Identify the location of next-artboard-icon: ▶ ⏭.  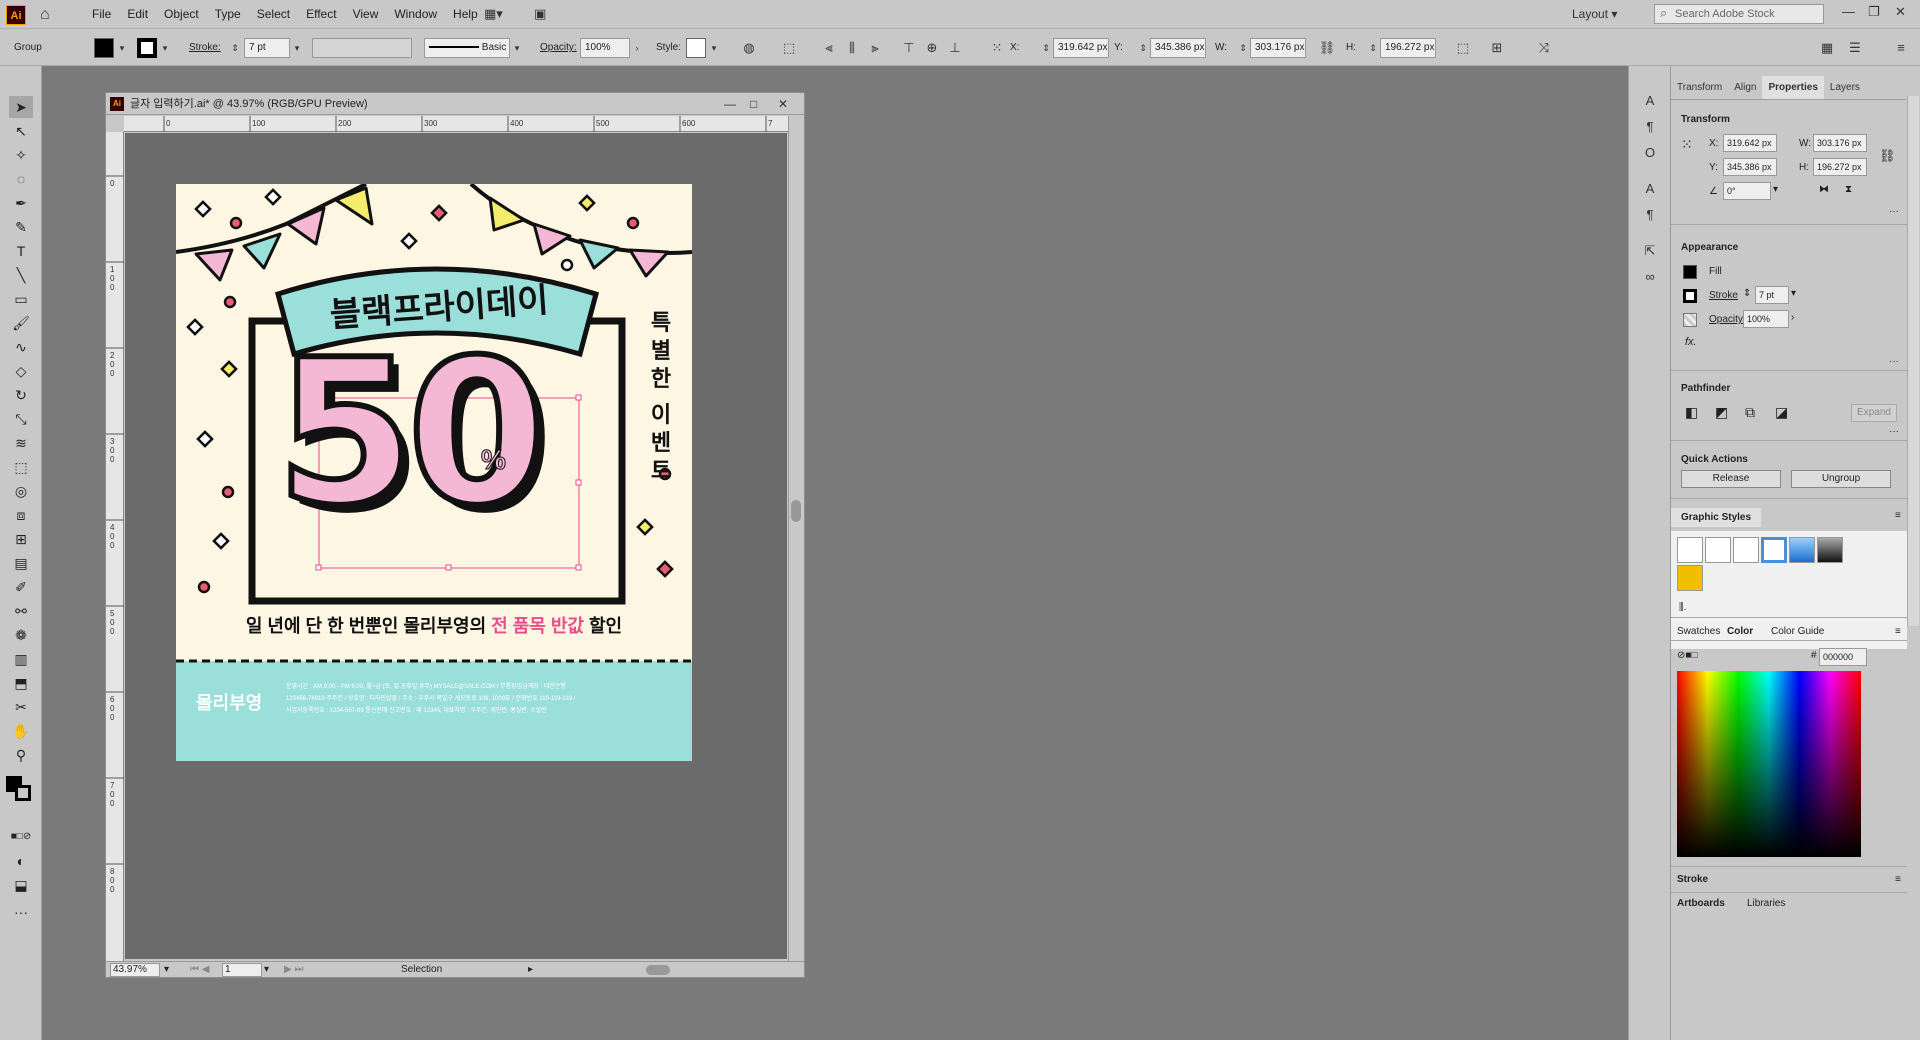
(293, 970).